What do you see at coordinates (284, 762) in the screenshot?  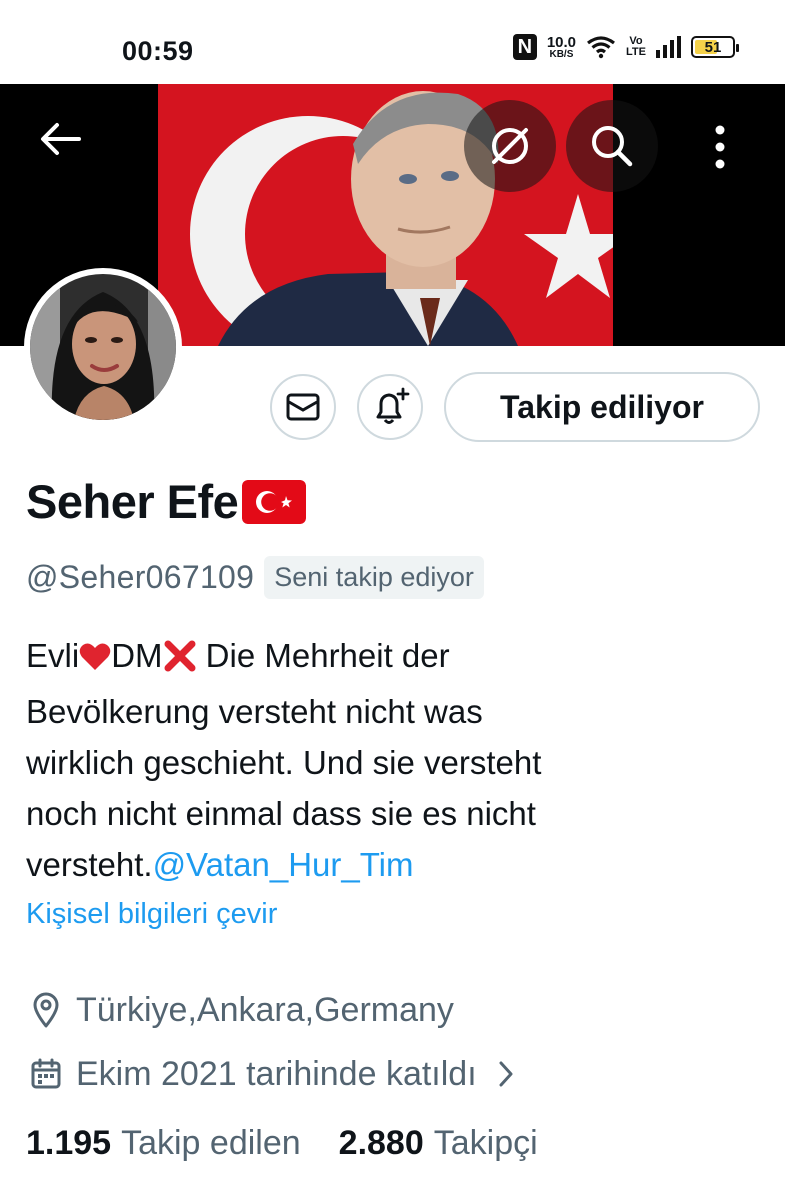 I see `bio-line: wirklich geschieht. Und sie versteht` at bounding box center [284, 762].